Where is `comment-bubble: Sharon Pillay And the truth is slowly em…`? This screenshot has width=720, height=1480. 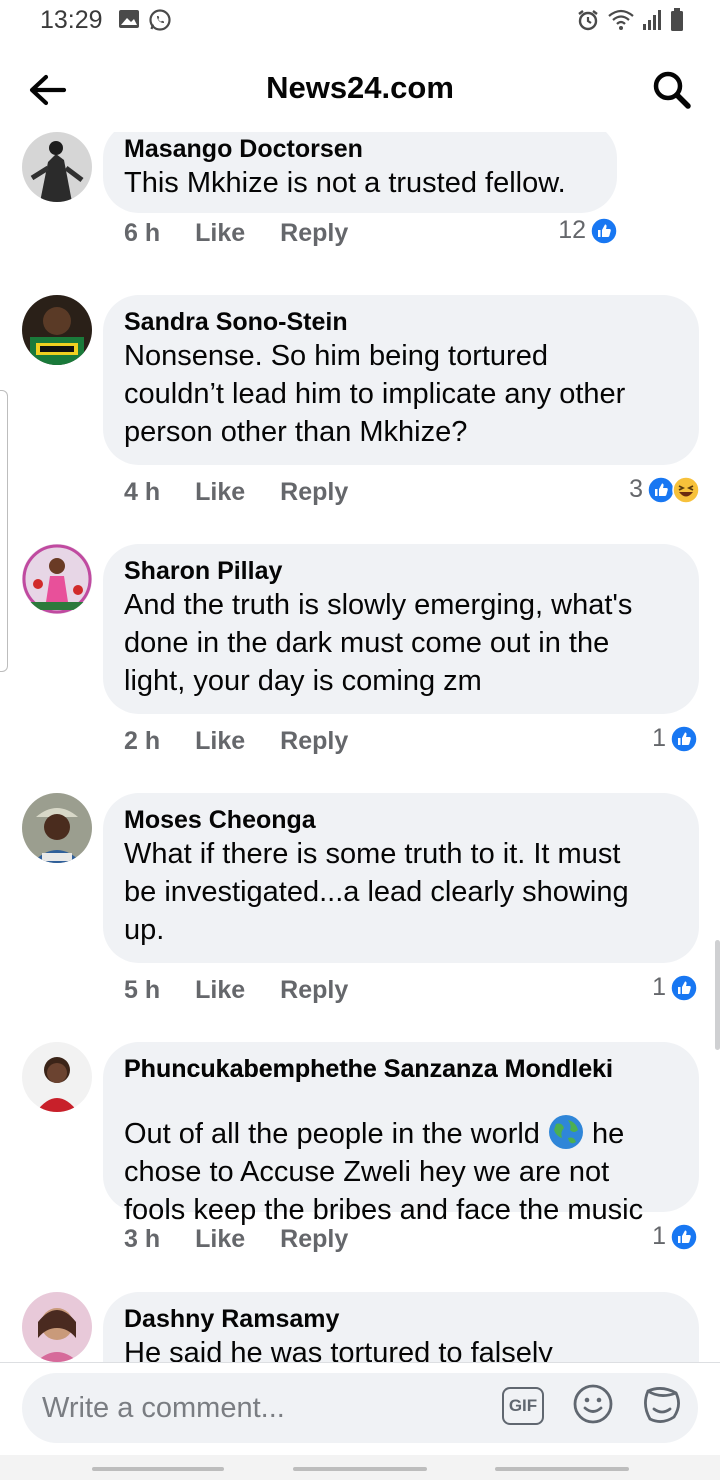
comment-bubble: Sharon Pillay And the truth is slowly em… is located at coordinates (401, 629).